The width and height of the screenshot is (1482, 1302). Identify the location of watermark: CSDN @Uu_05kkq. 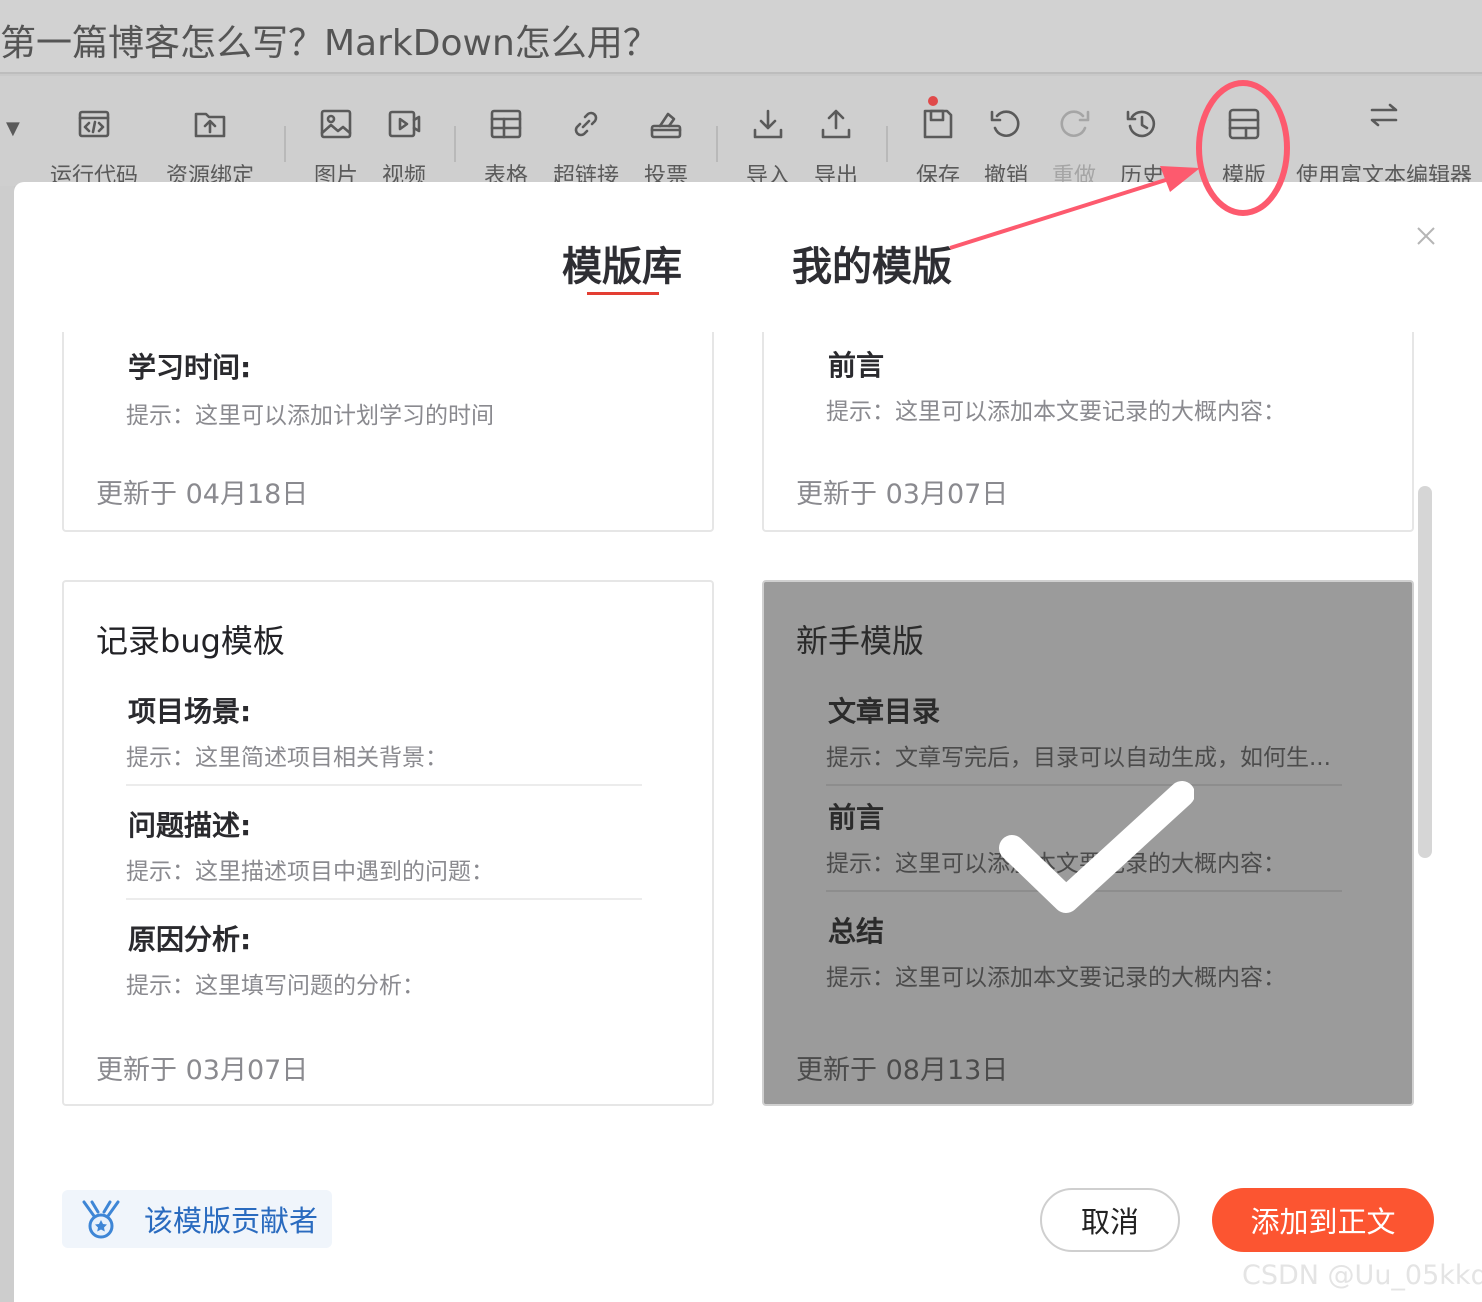
(1362, 1275).